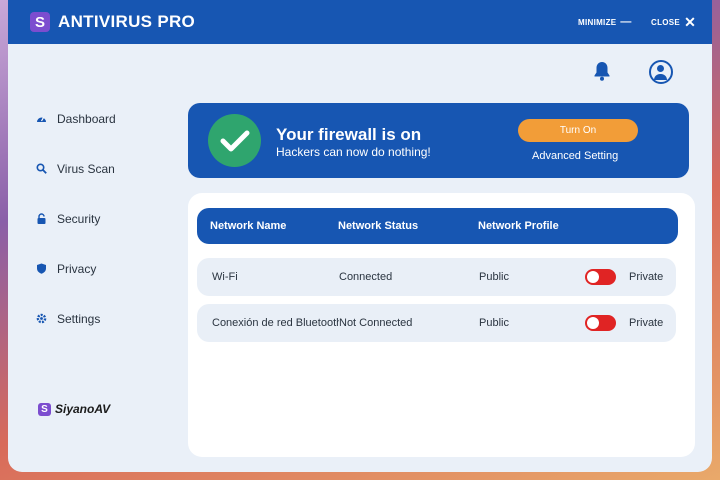 The width and height of the screenshot is (720, 480). I want to click on app-logo: S, so click(40, 22).